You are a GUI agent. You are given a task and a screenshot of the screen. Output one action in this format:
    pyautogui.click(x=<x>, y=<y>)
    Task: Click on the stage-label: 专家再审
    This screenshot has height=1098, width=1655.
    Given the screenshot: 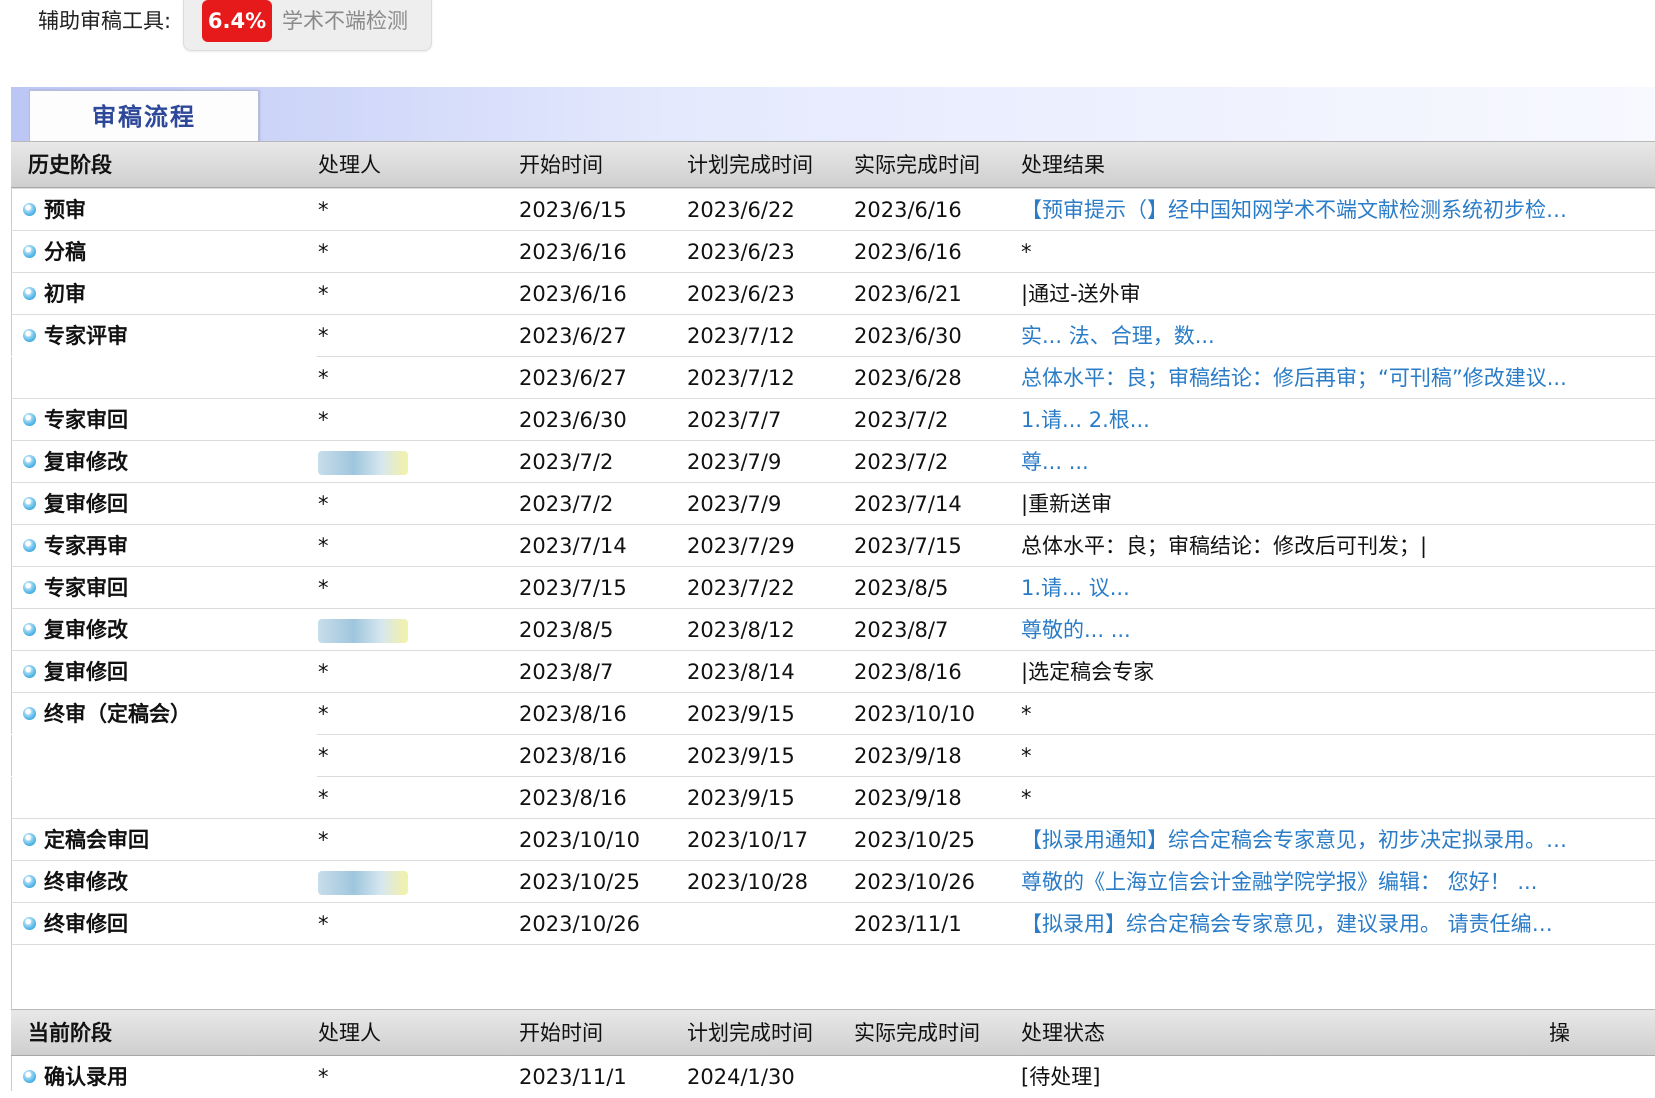 What is the action you would take?
    pyautogui.click(x=86, y=546)
    